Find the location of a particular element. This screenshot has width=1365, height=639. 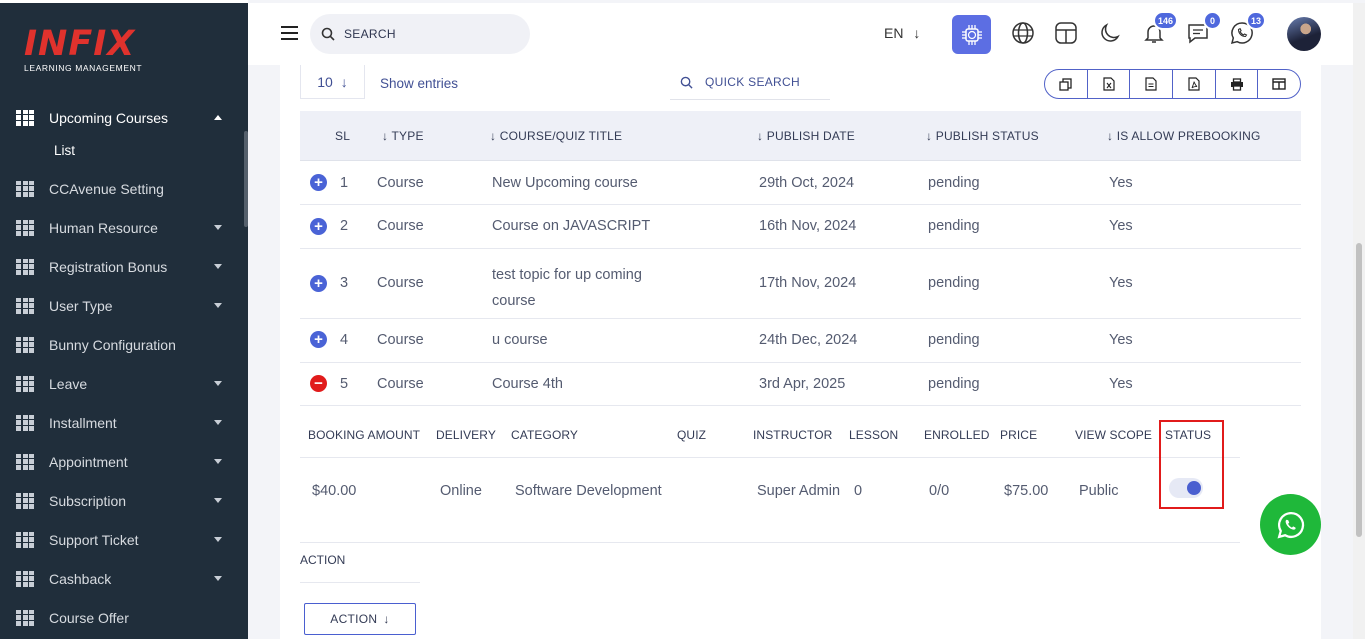

excel-file-icon is located at coordinates (1108, 84).